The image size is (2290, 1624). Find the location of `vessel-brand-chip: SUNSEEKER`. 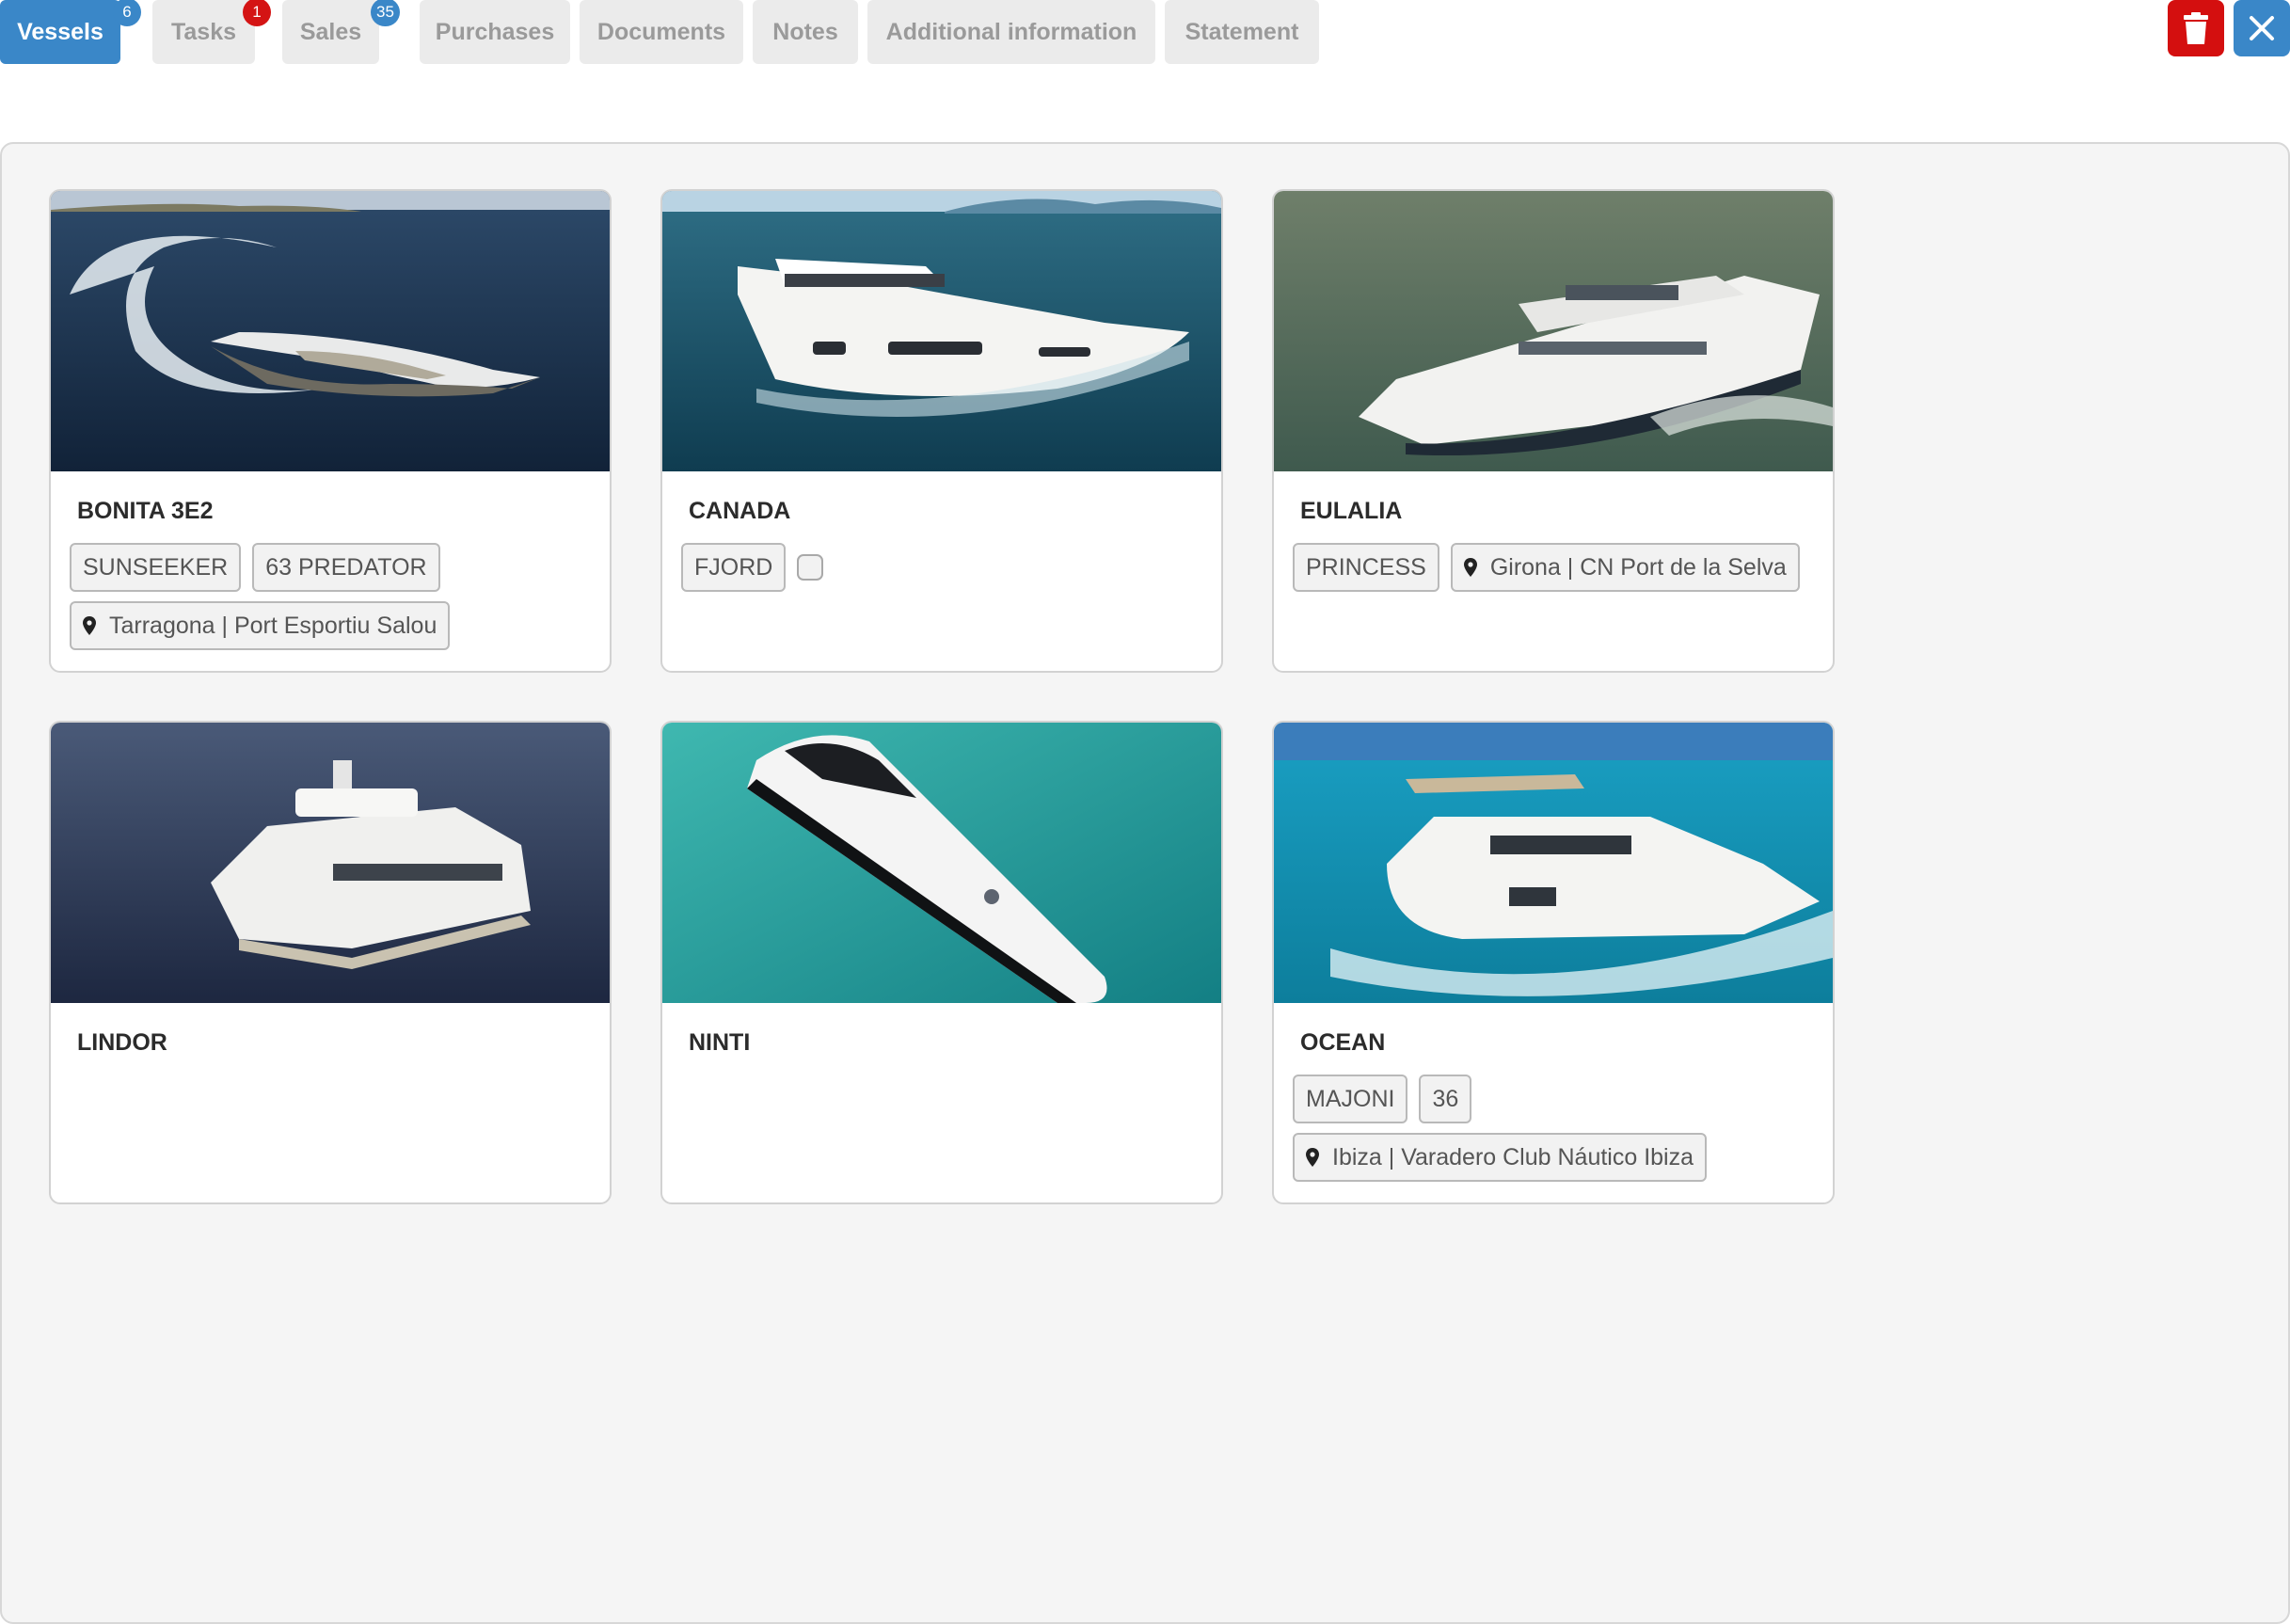

vessel-brand-chip: SUNSEEKER is located at coordinates (156, 568).